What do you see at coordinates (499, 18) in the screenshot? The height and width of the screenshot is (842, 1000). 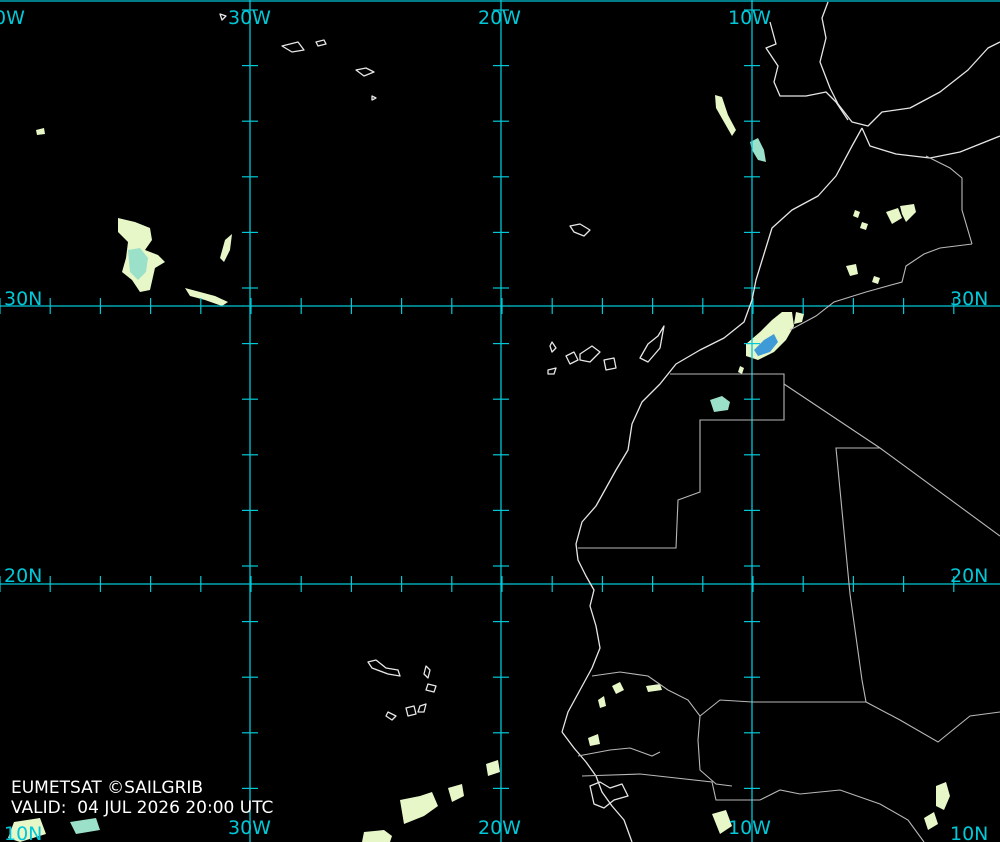 I see `lon-label-top: 20W` at bounding box center [499, 18].